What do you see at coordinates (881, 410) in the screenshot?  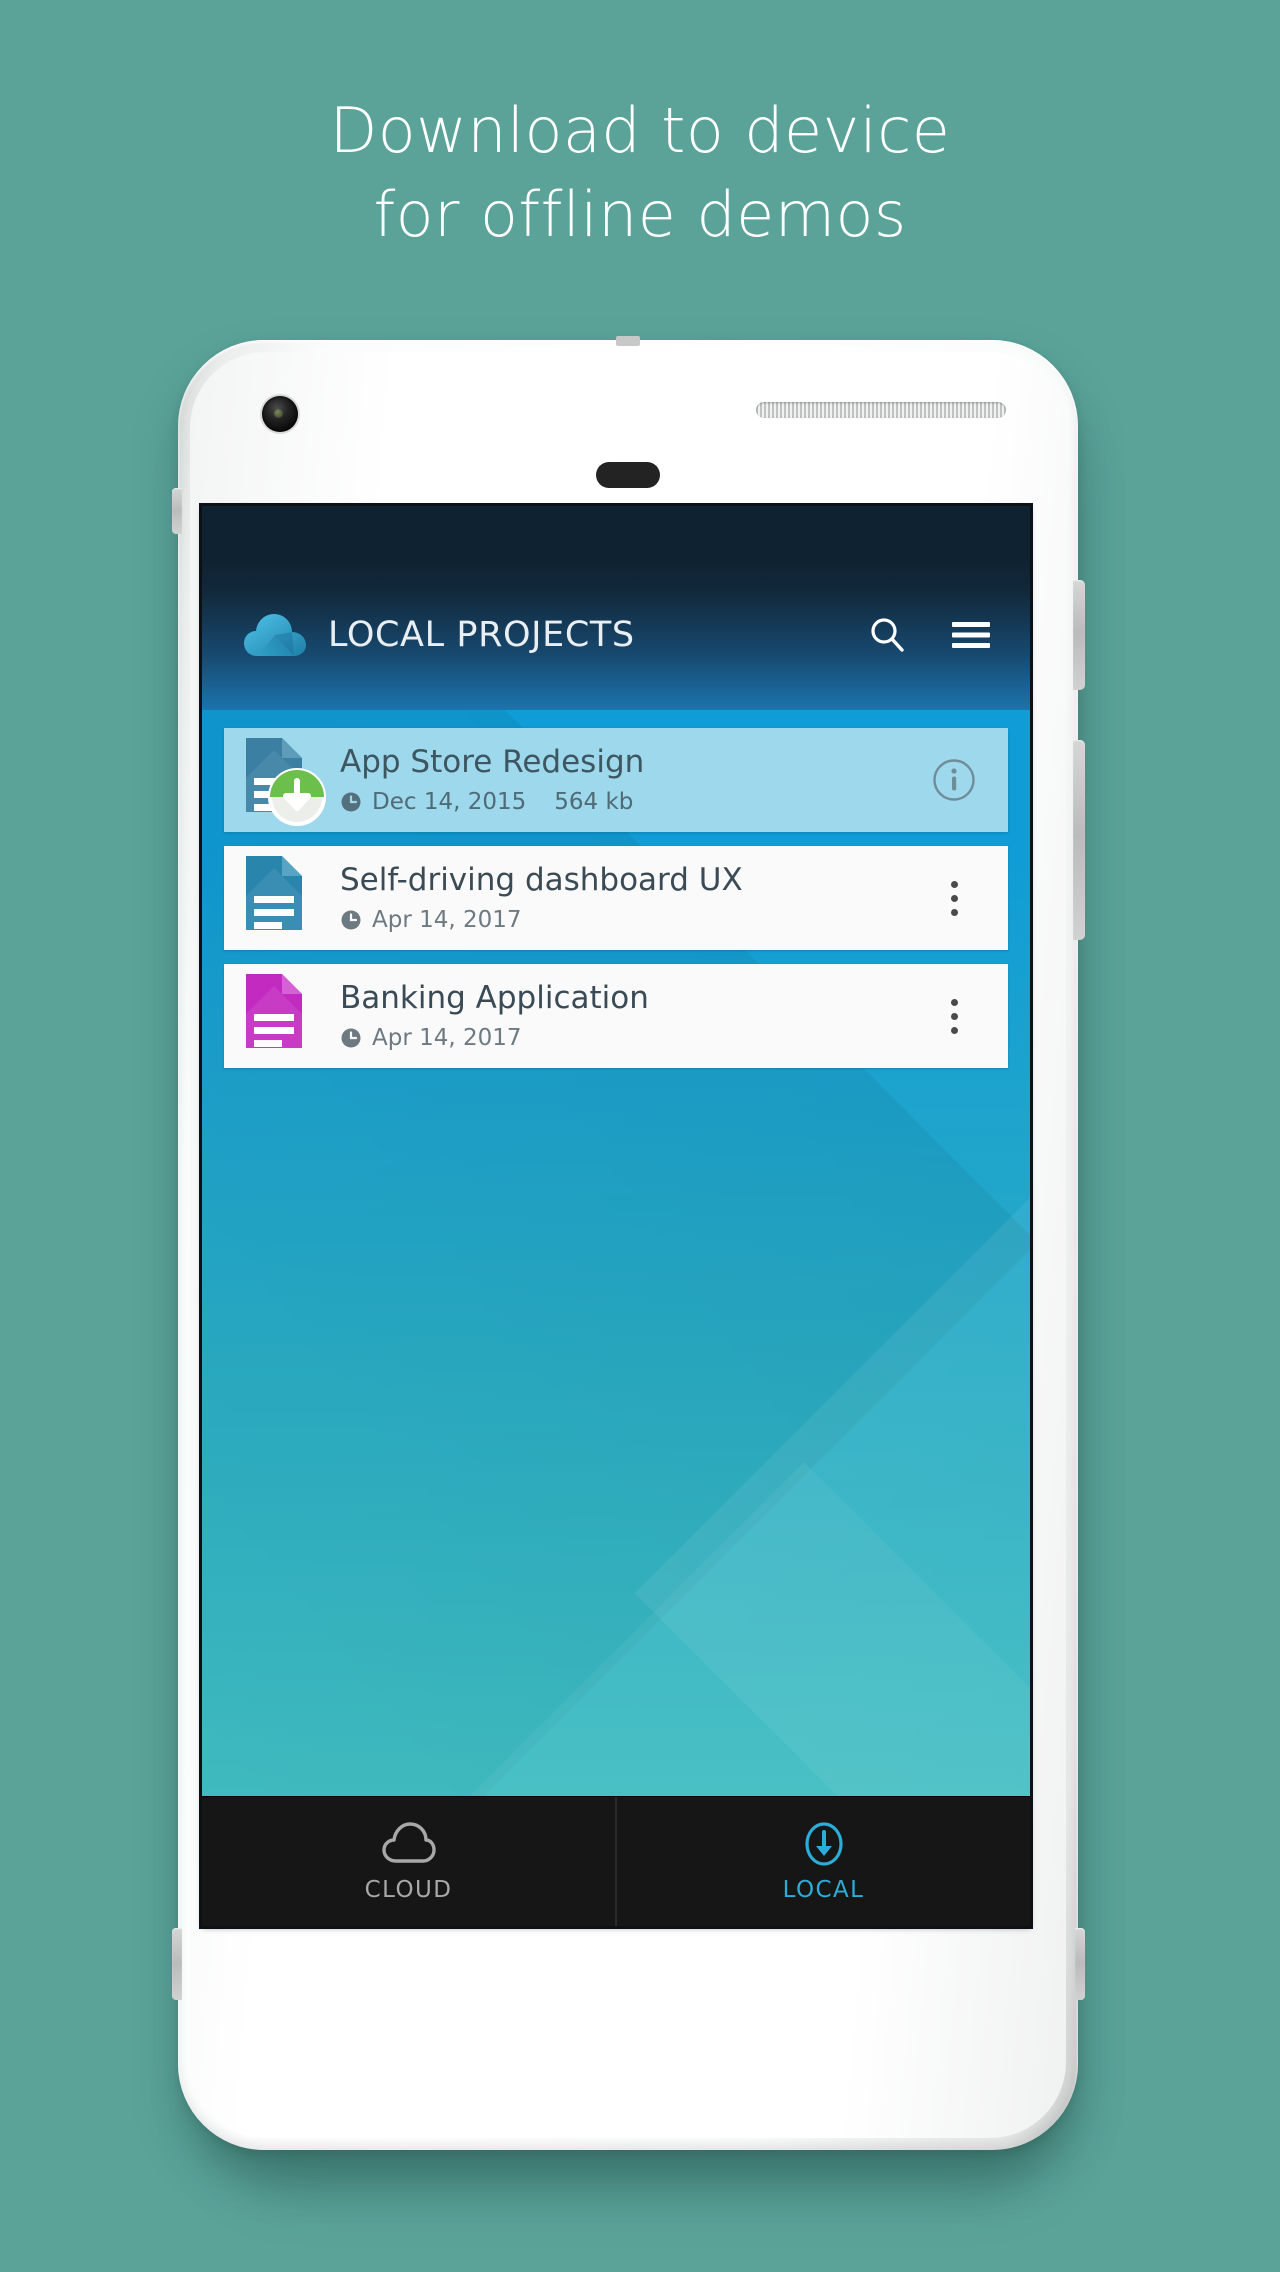 I see `earpiece-speaker-grille` at bounding box center [881, 410].